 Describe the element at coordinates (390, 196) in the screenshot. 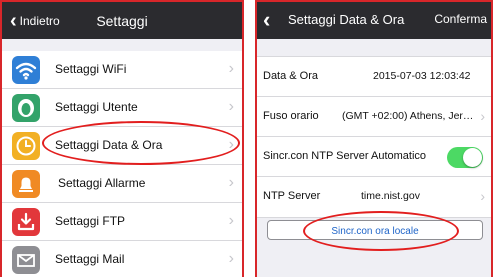

I see `ntp-server-value: time.nist.gov` at that location.